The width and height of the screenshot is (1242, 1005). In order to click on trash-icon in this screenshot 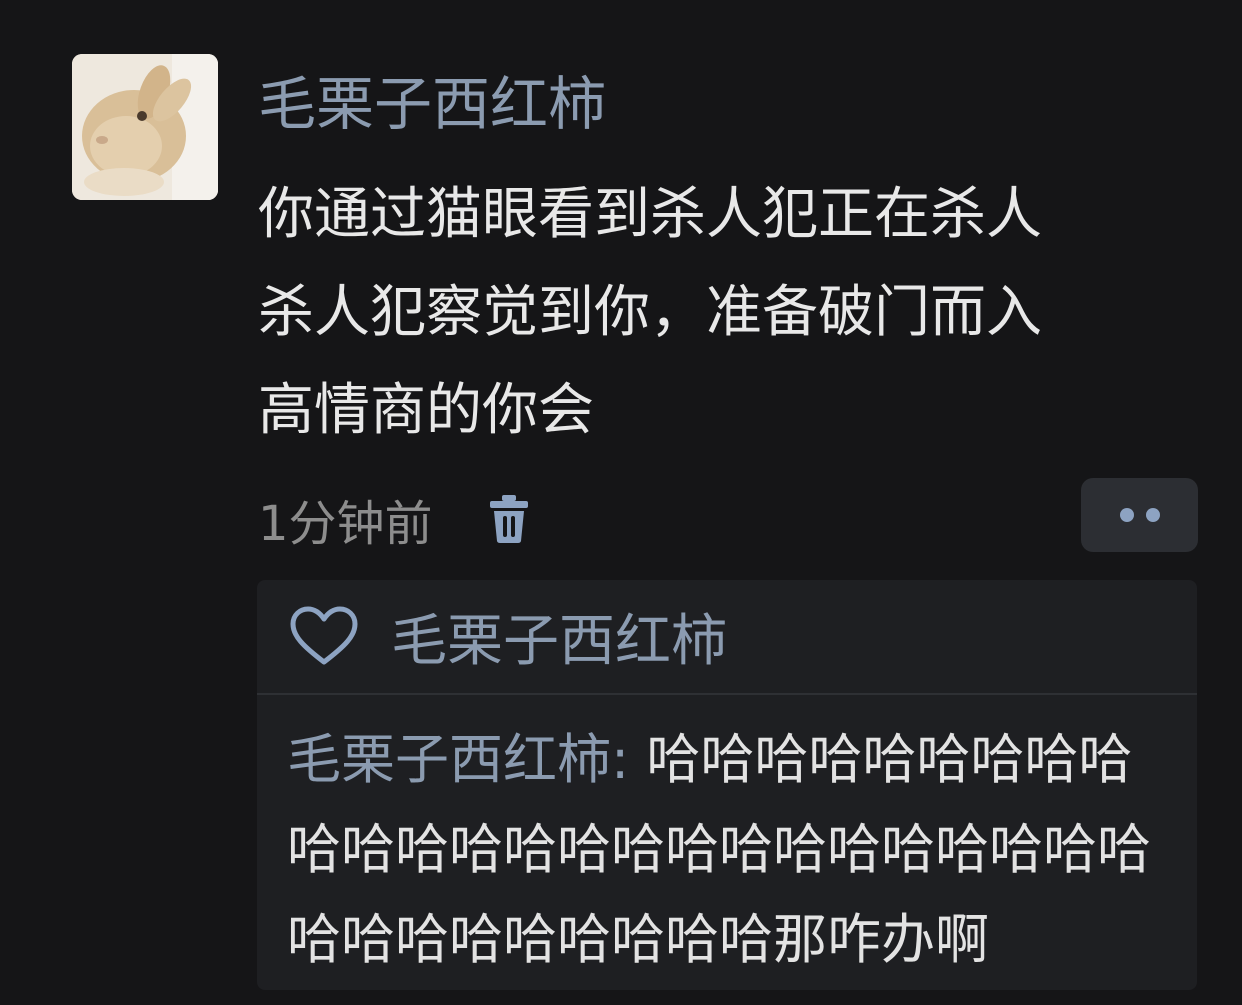, I will do `click(508, 519)`.